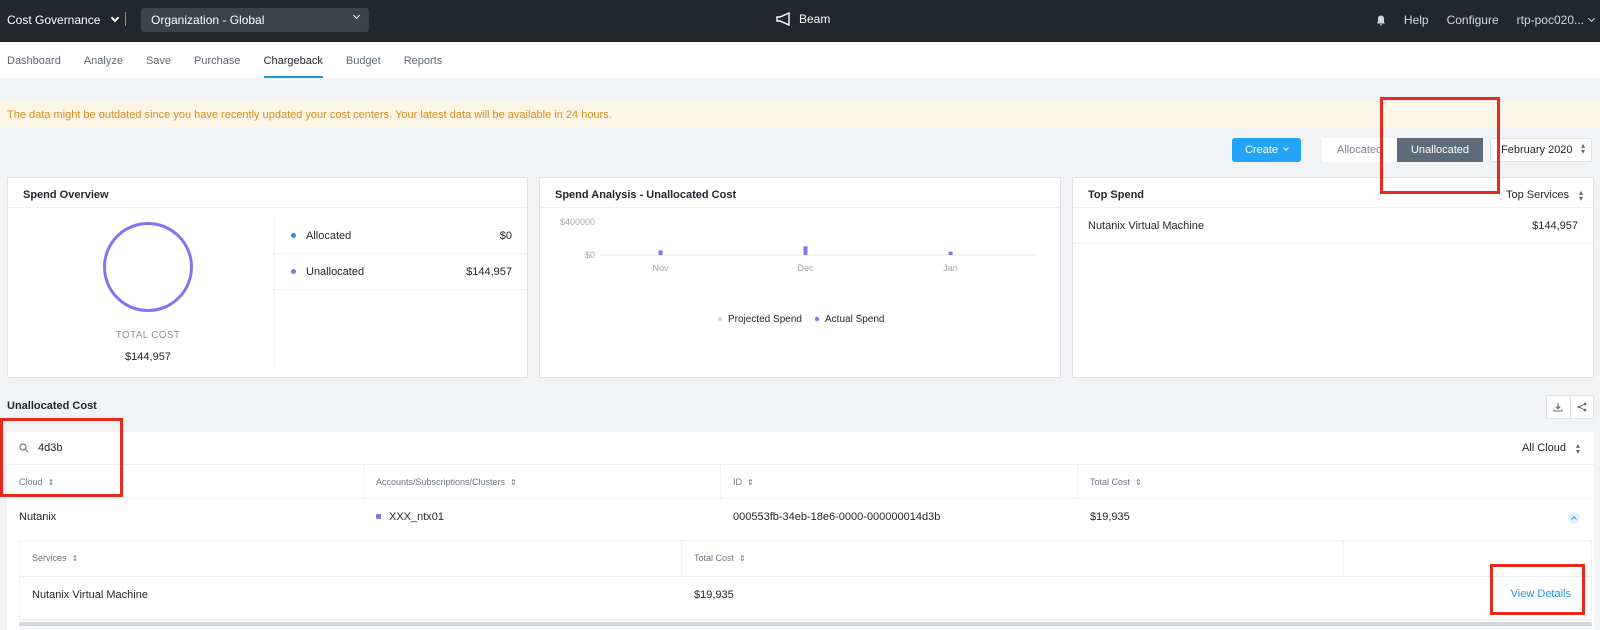  Describe the element at coordinates (1261, 150) in the screenshot. I see `create-label: Create` at that location.